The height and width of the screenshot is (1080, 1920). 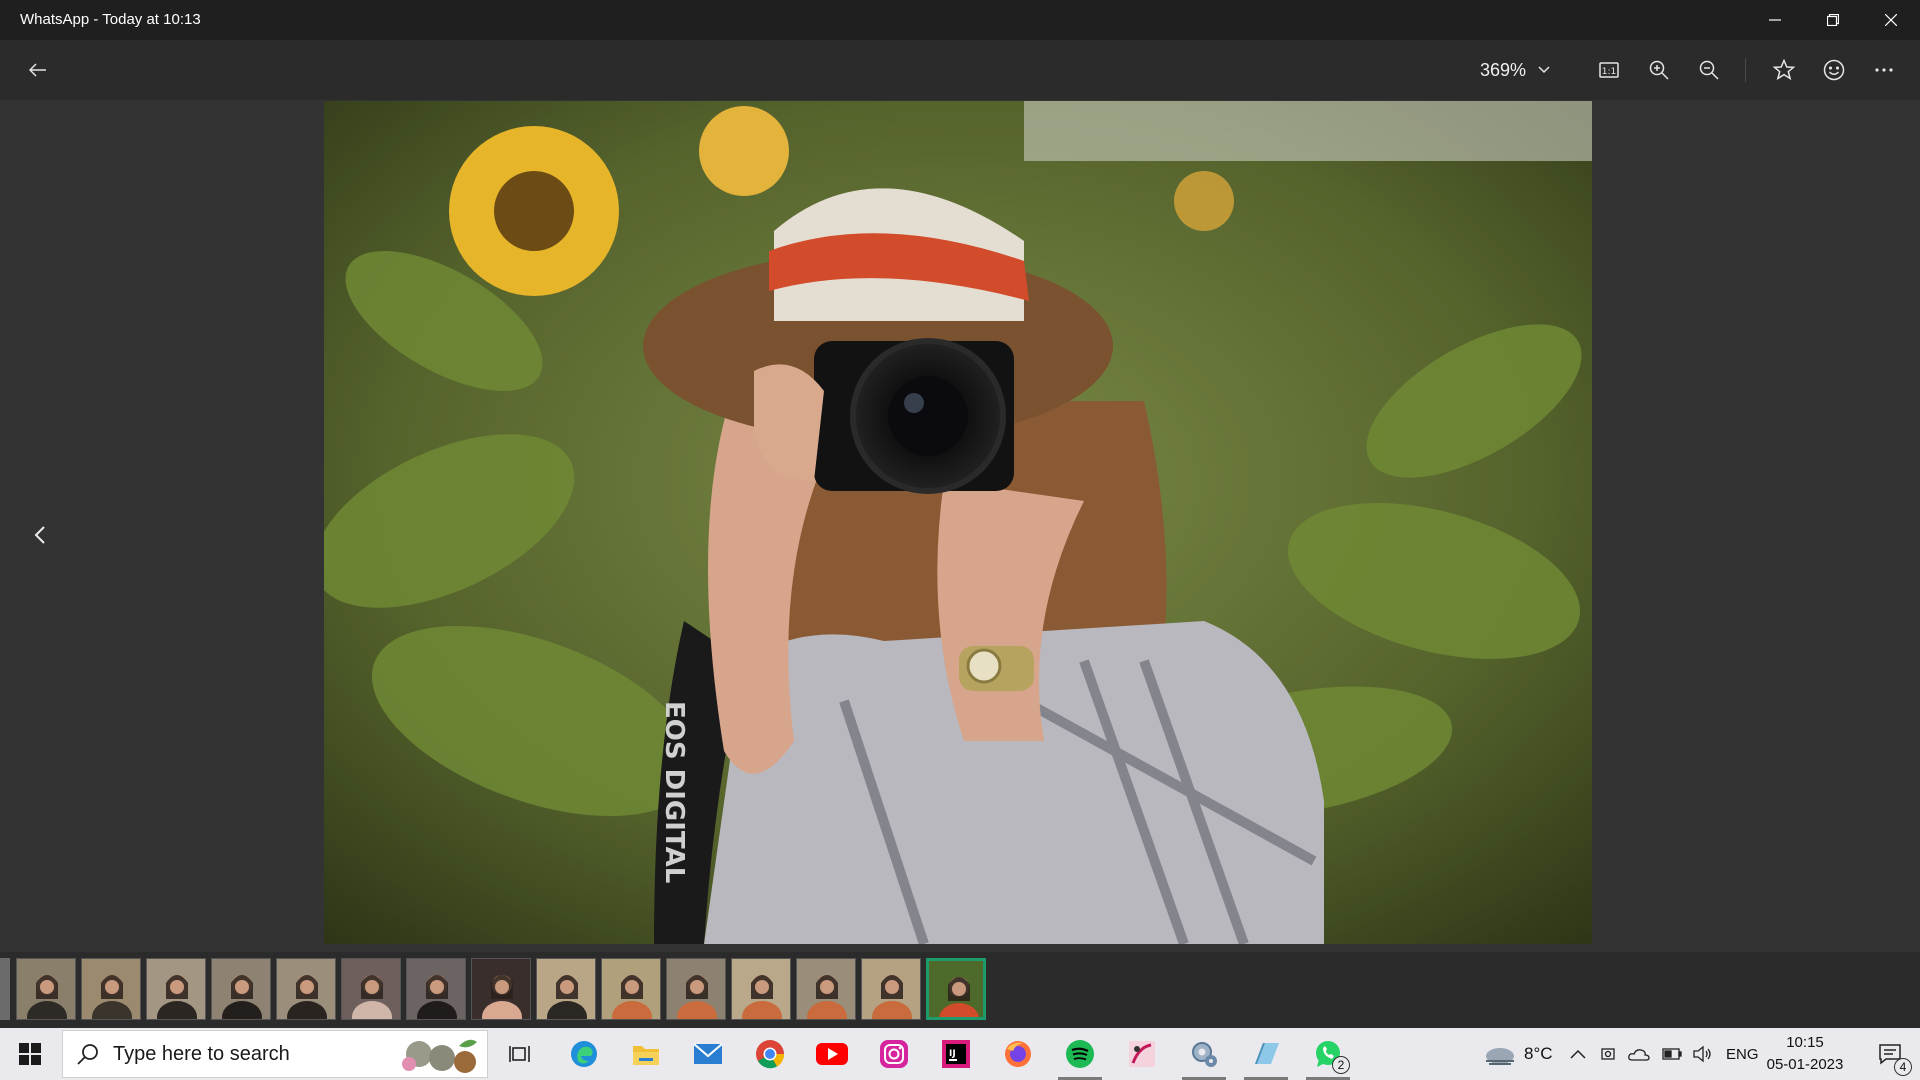 What do you see at coordinates (1805, 1042) in the screenshot?
I see `clock-time: 10:15` at bounding box center [1805, 1042].